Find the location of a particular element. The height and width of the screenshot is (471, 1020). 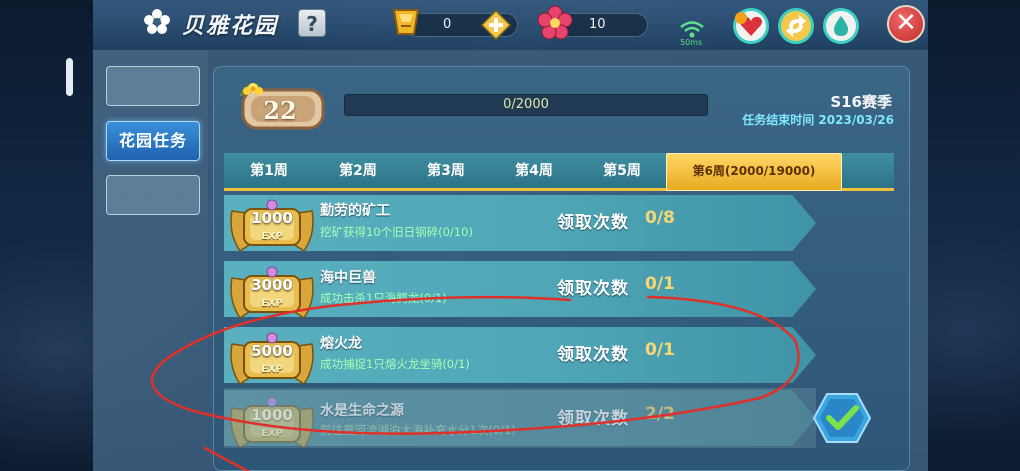

sidebar-item-rewards: 花园奖励 is located at coordinates (153, 86).